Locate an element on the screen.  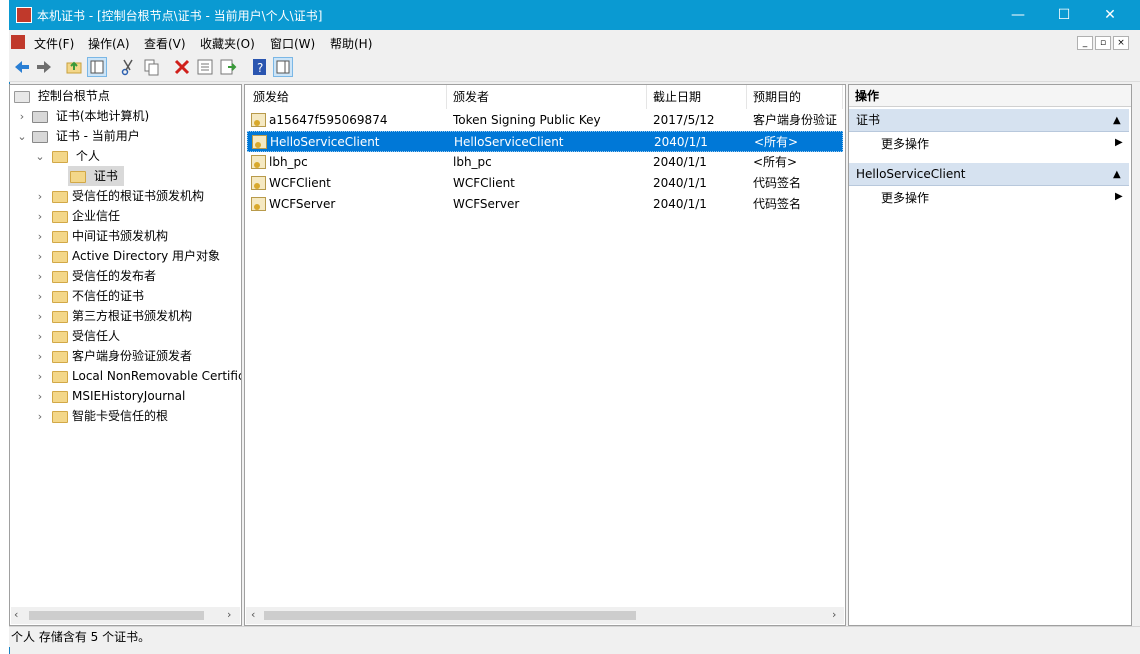
tree-root-label: 控制台根节点 is located at coordinates (73, 96).